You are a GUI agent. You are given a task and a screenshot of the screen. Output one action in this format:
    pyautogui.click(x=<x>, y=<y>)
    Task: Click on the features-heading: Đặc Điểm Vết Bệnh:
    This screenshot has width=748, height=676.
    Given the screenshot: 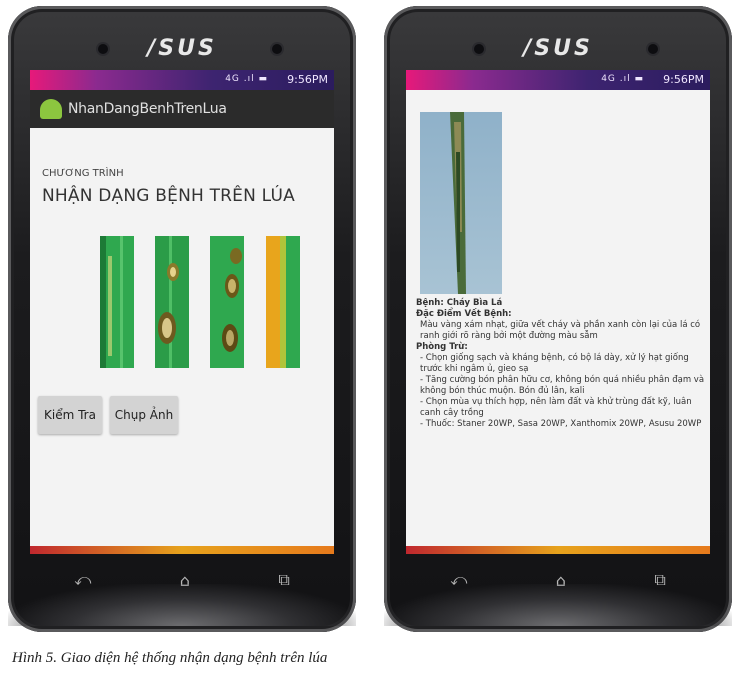 What is the action you would take?
    pyautogui.click(x=464, y=314)
    